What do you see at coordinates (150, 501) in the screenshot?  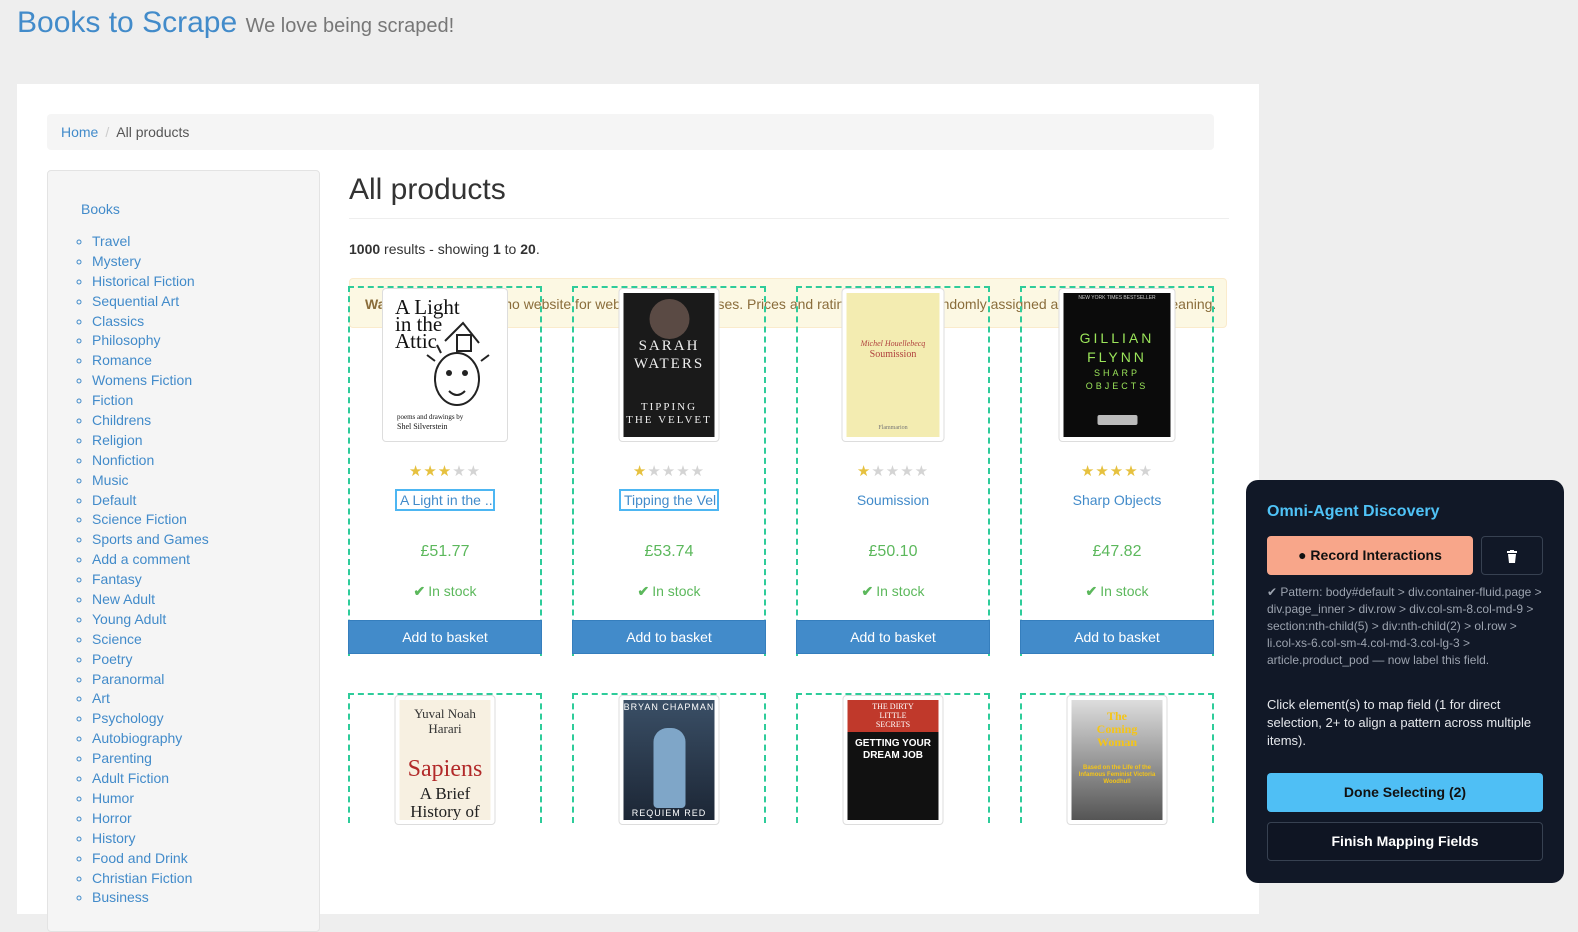 I see `category-item: Default` at bounding box center [150, 501].